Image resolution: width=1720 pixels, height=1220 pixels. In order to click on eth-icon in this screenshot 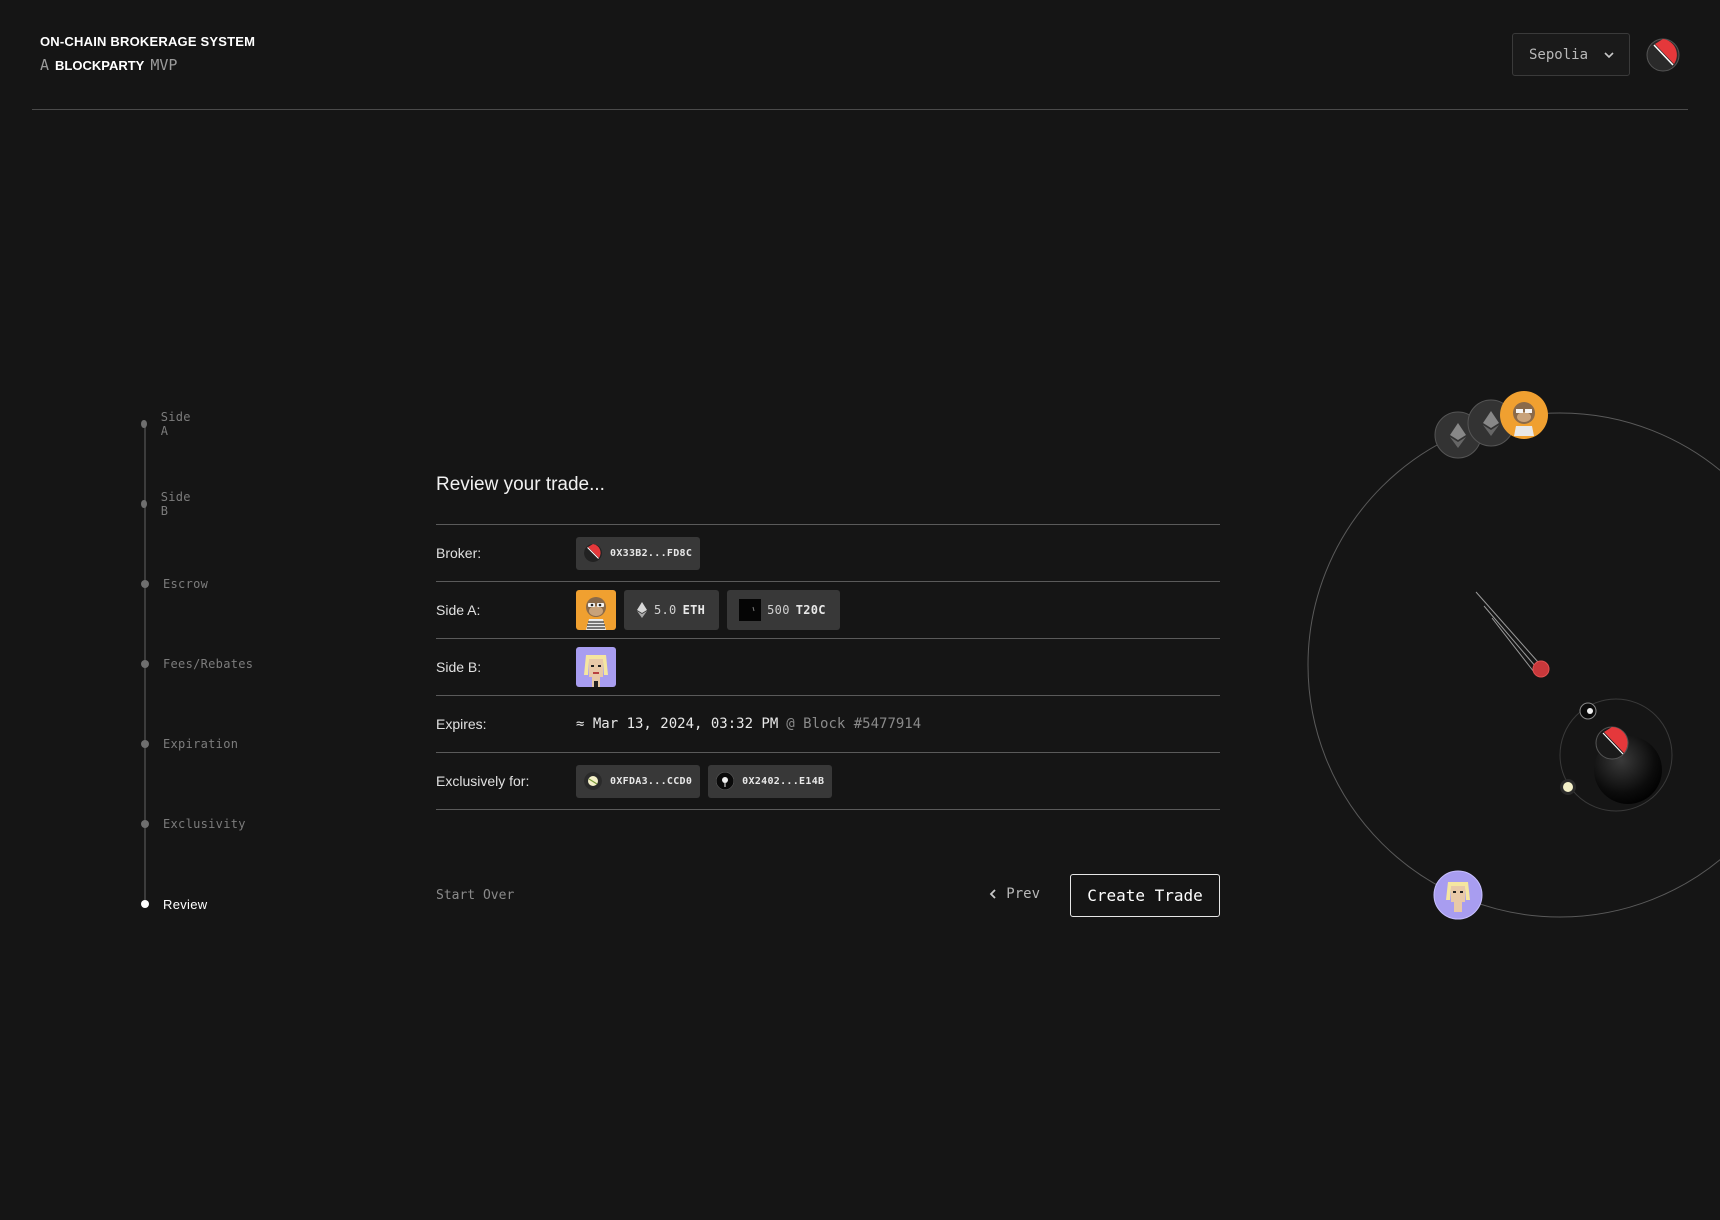, I will do `click(642, 610)`.